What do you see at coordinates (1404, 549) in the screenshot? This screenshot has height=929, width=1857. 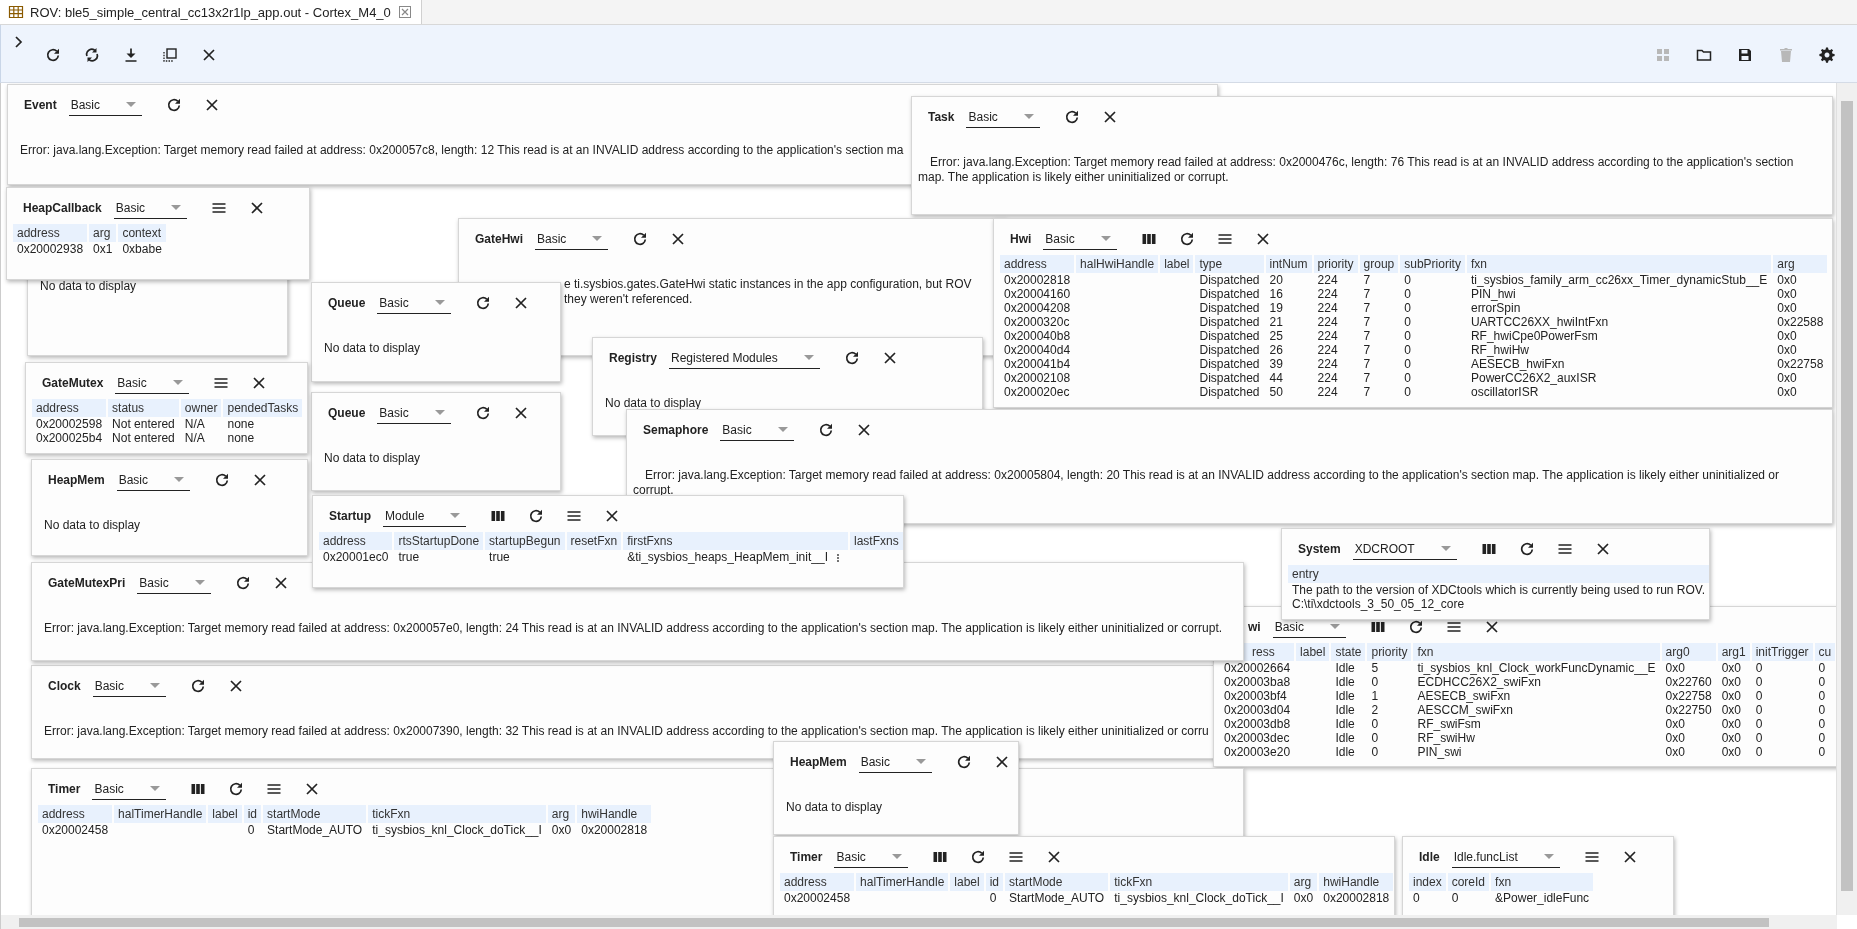 I see `view-dropdown: XDCROOT` at bounding box center [1404, 549].